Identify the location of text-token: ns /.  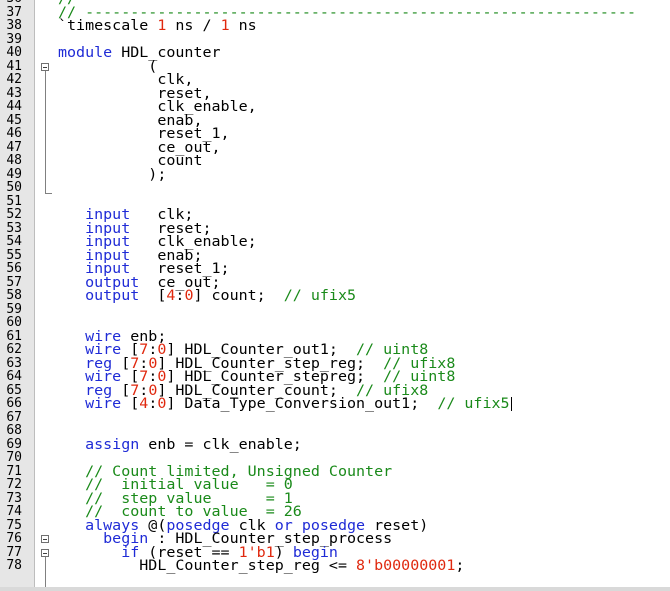
(193, 25).